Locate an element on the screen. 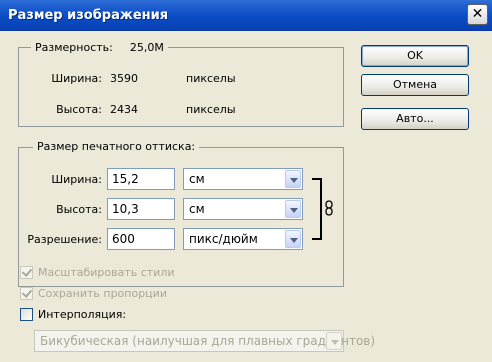 Image resolution: width=492 pixels, height=362 pixels. constrain-proportions-label: Сохранить пропорции is located at coordinates (102, 293).